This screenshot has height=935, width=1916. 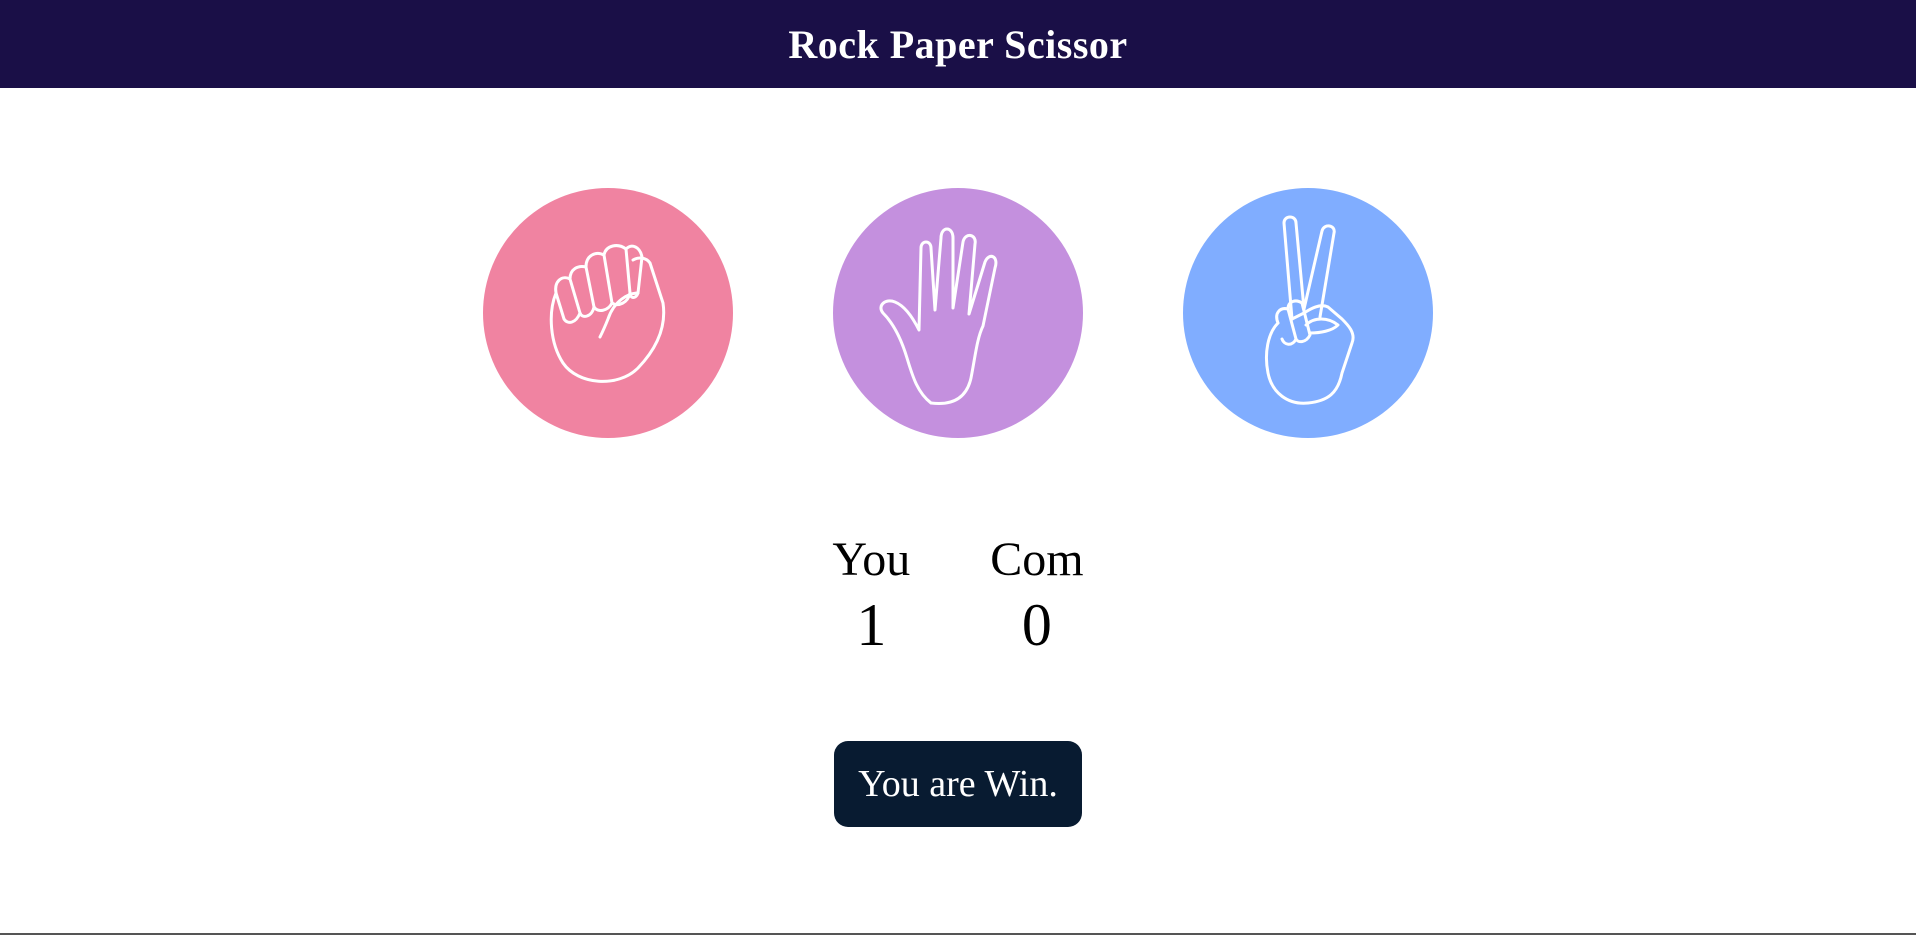 I want to click on app-header: Rock Paper Scissor, so click(x=958, y=44).